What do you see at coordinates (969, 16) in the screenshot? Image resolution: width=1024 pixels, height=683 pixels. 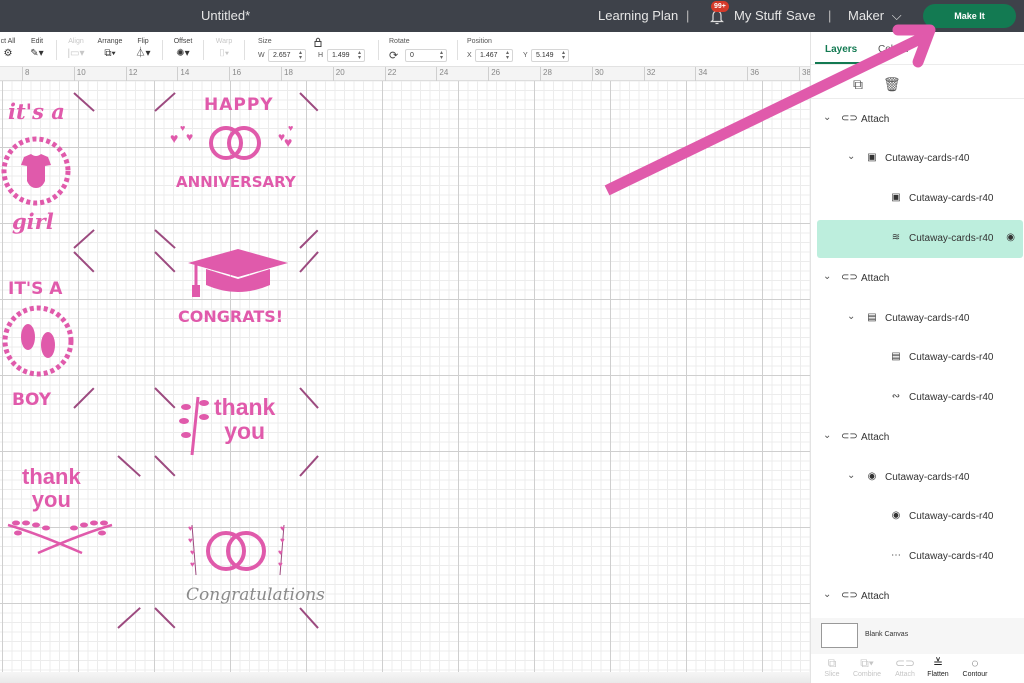 I see `make-it-button: Make It` at bounding box center [969, 16].